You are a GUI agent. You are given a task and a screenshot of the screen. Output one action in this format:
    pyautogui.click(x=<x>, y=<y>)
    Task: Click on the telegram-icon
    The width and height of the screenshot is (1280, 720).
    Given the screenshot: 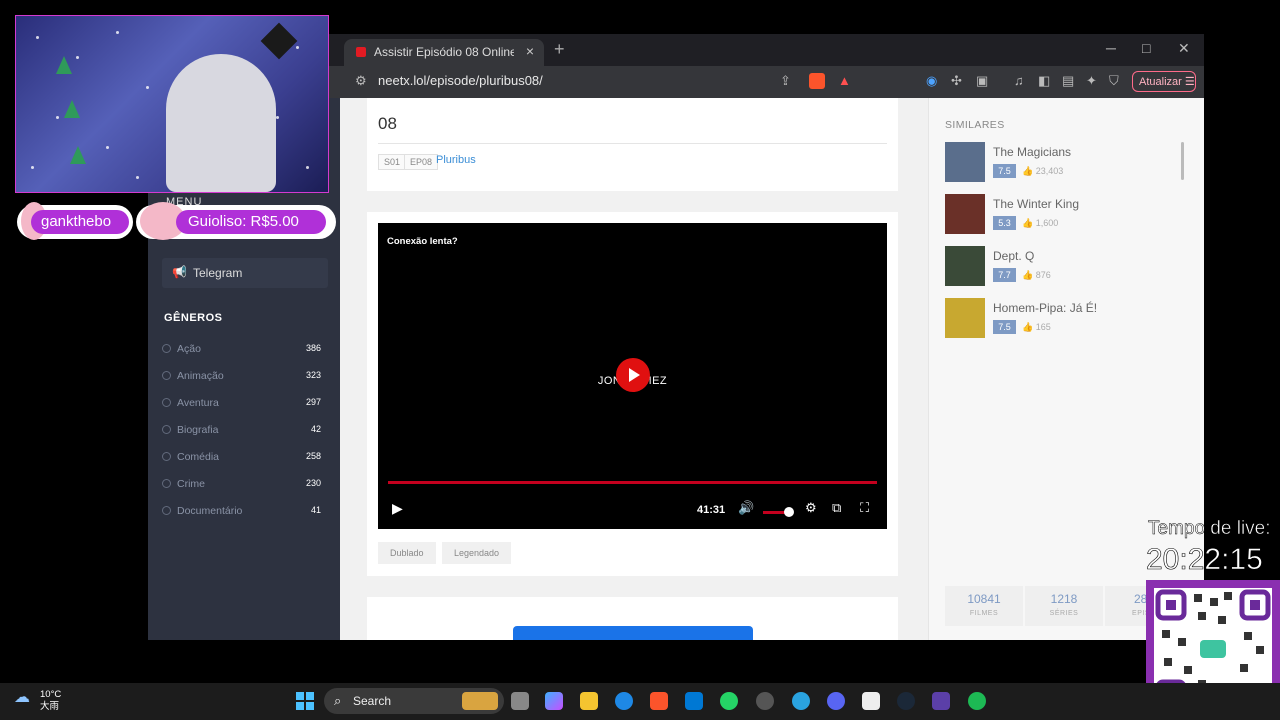 What is the action you would take?
    pyautogui.click(x=801, y=701)
    